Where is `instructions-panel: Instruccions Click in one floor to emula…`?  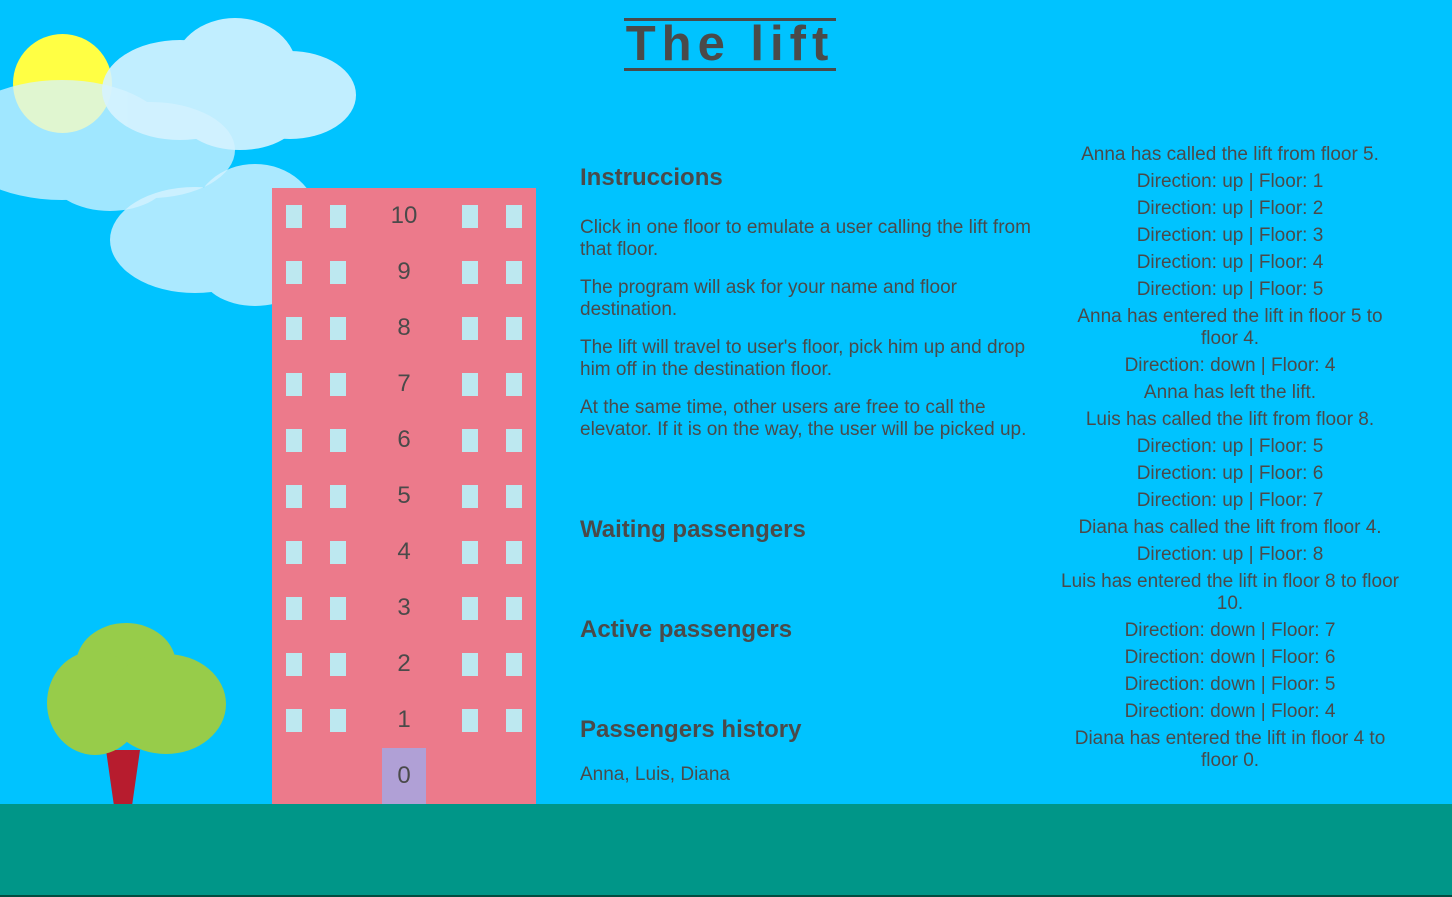
instructions-panel: Instruccions Click in one floor to emula… is located at coordinates (810, 300).